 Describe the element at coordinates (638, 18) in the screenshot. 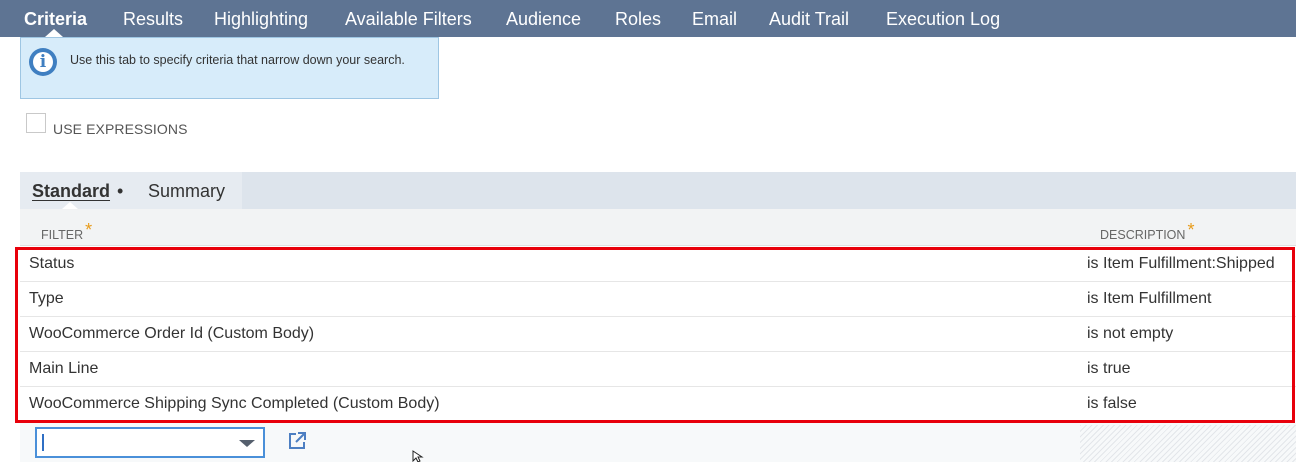

I see `tab-roles: Roles` at that location.